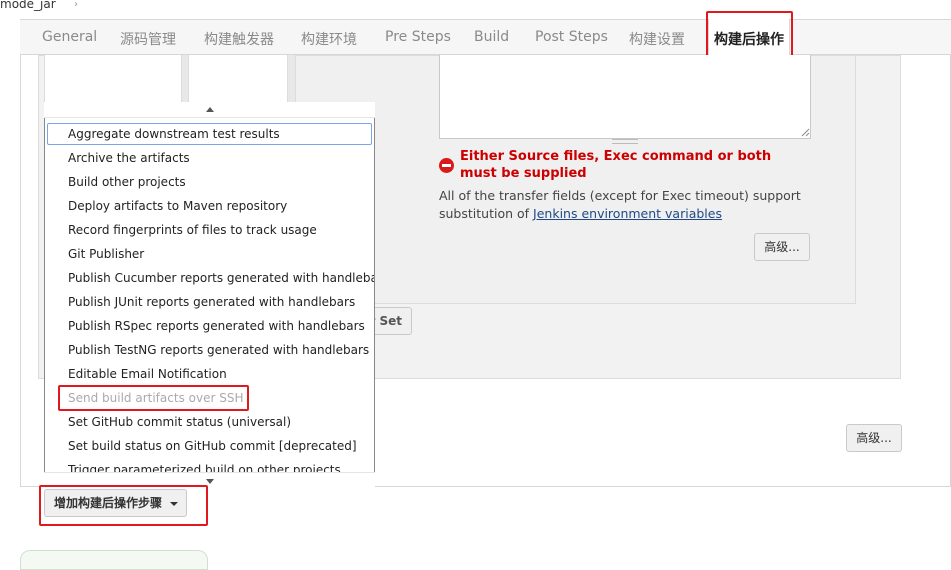 Image resolution: width=951 pixels, height=570 pixels. Describe the element at coordinates (657, 39) in the screenshot. I see `tab-build-settings: 构建设置` at that location.